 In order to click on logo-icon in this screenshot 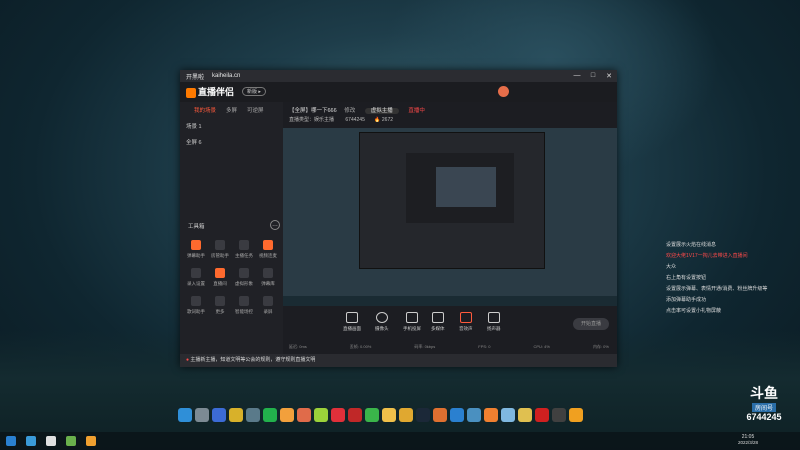, I will do `click(191, 92)`.